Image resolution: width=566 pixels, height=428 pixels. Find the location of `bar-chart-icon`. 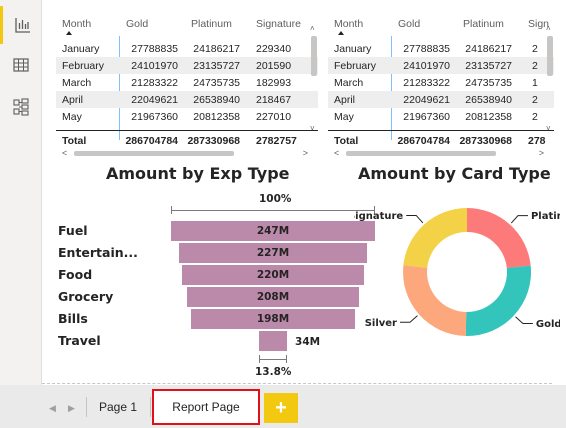

bar-chart-icon is located at coordinates (22, 25).